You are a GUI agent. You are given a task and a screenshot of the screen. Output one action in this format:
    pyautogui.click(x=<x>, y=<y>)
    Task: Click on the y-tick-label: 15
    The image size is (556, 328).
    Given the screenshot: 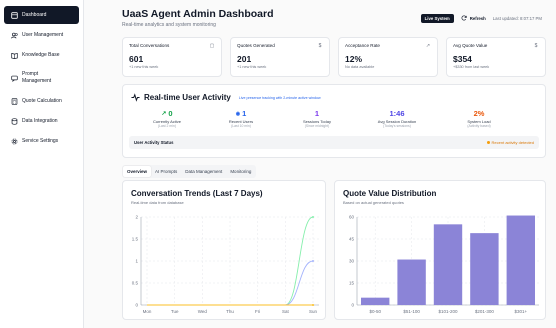 What is the action you would take?
    pyautogui.click(x=352, y=283)
    